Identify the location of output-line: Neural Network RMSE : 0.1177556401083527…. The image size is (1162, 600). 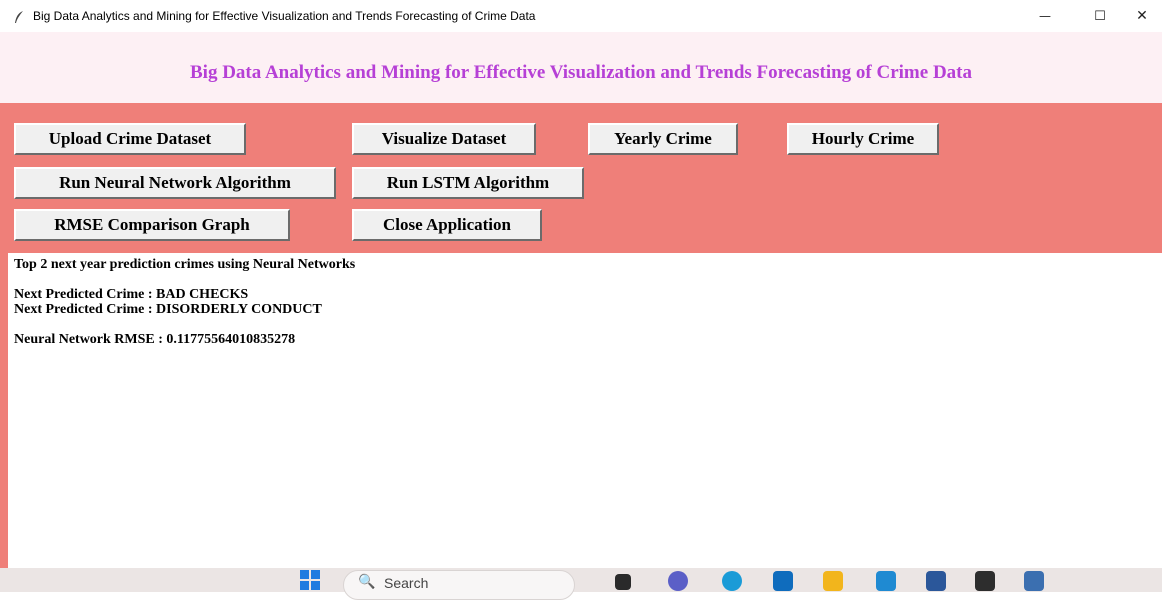
(155, 339).